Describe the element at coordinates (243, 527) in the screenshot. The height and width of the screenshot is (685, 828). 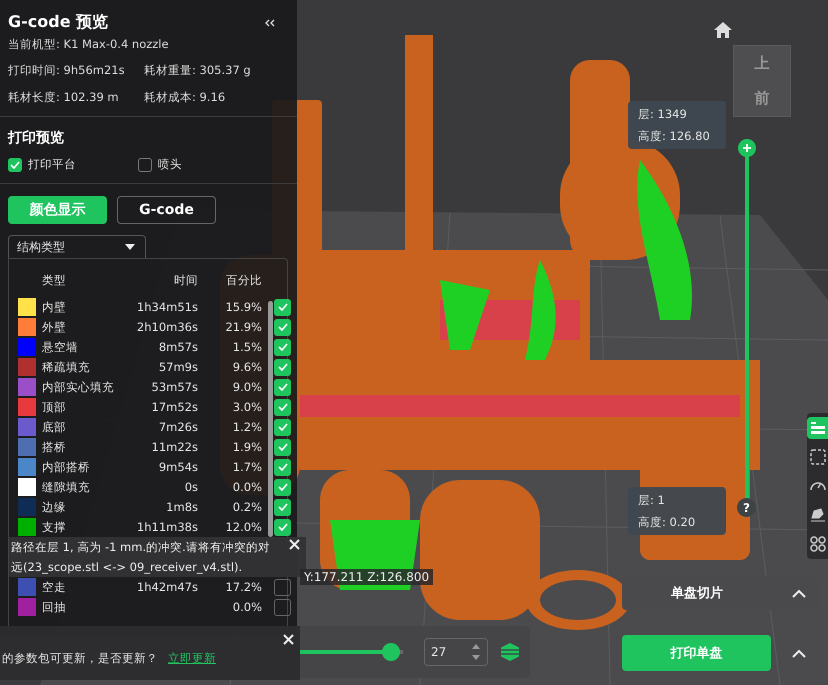
I see `percent-value: 12.0%` at that location.